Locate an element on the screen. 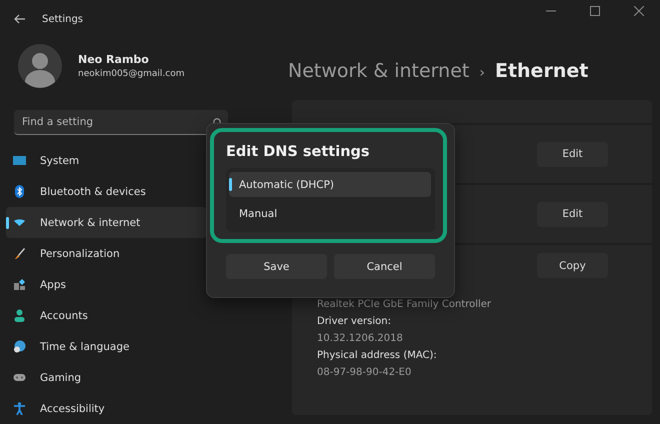  breadcrumb-link: Network & internet is located at coordinates (379, 71).